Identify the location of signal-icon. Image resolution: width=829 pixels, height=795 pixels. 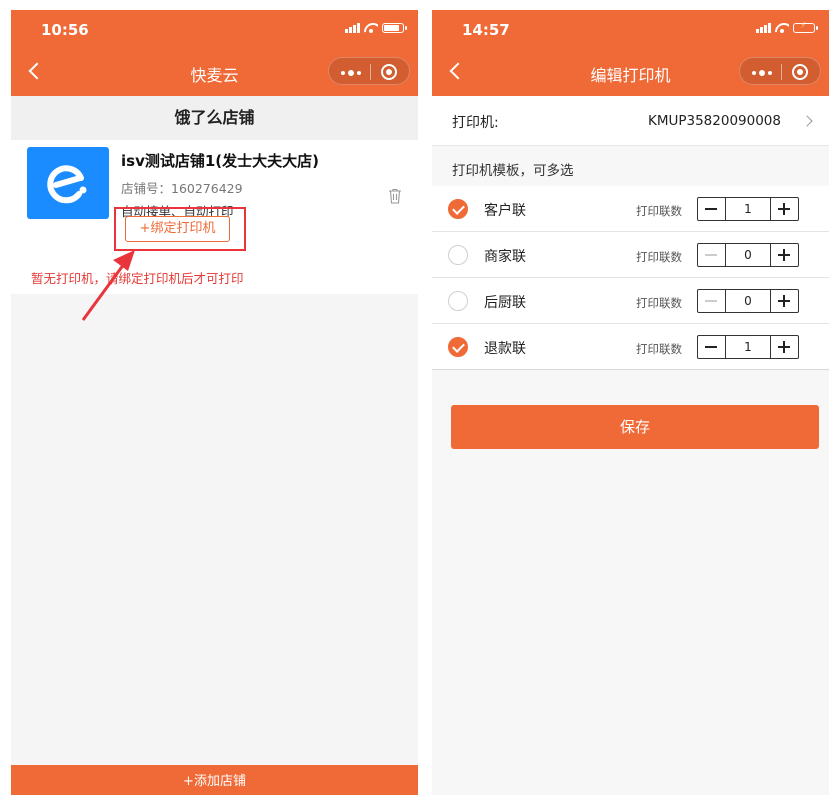
(763, 28).